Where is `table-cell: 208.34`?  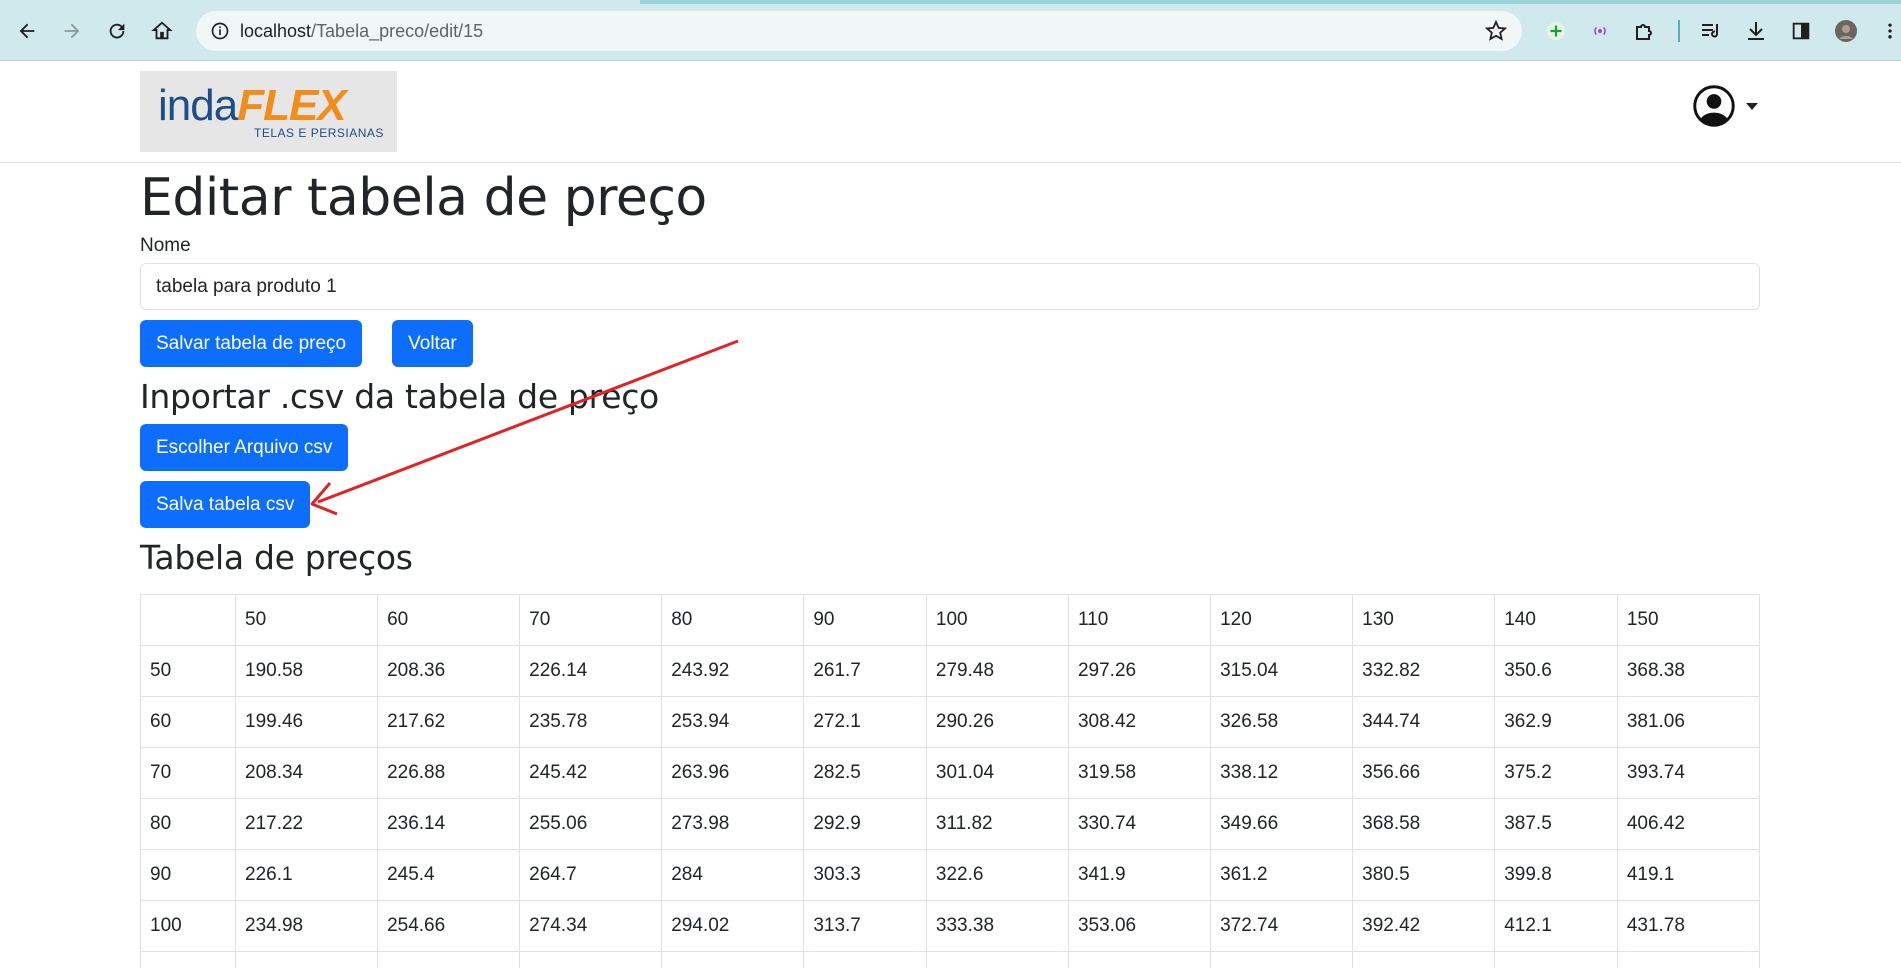 table-cell: 208.34 is located at coordinates (306, 773).